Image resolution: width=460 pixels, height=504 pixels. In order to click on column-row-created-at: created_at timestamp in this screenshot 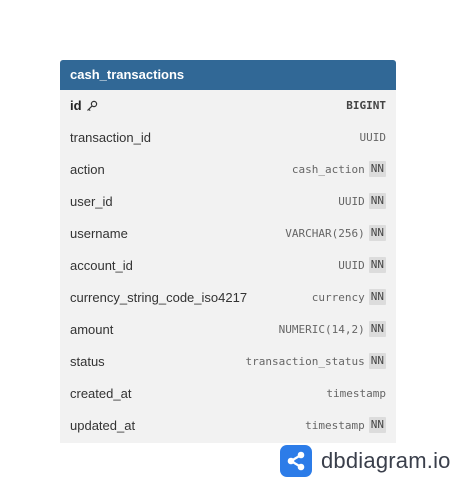, I will do `click(228, 393)`.